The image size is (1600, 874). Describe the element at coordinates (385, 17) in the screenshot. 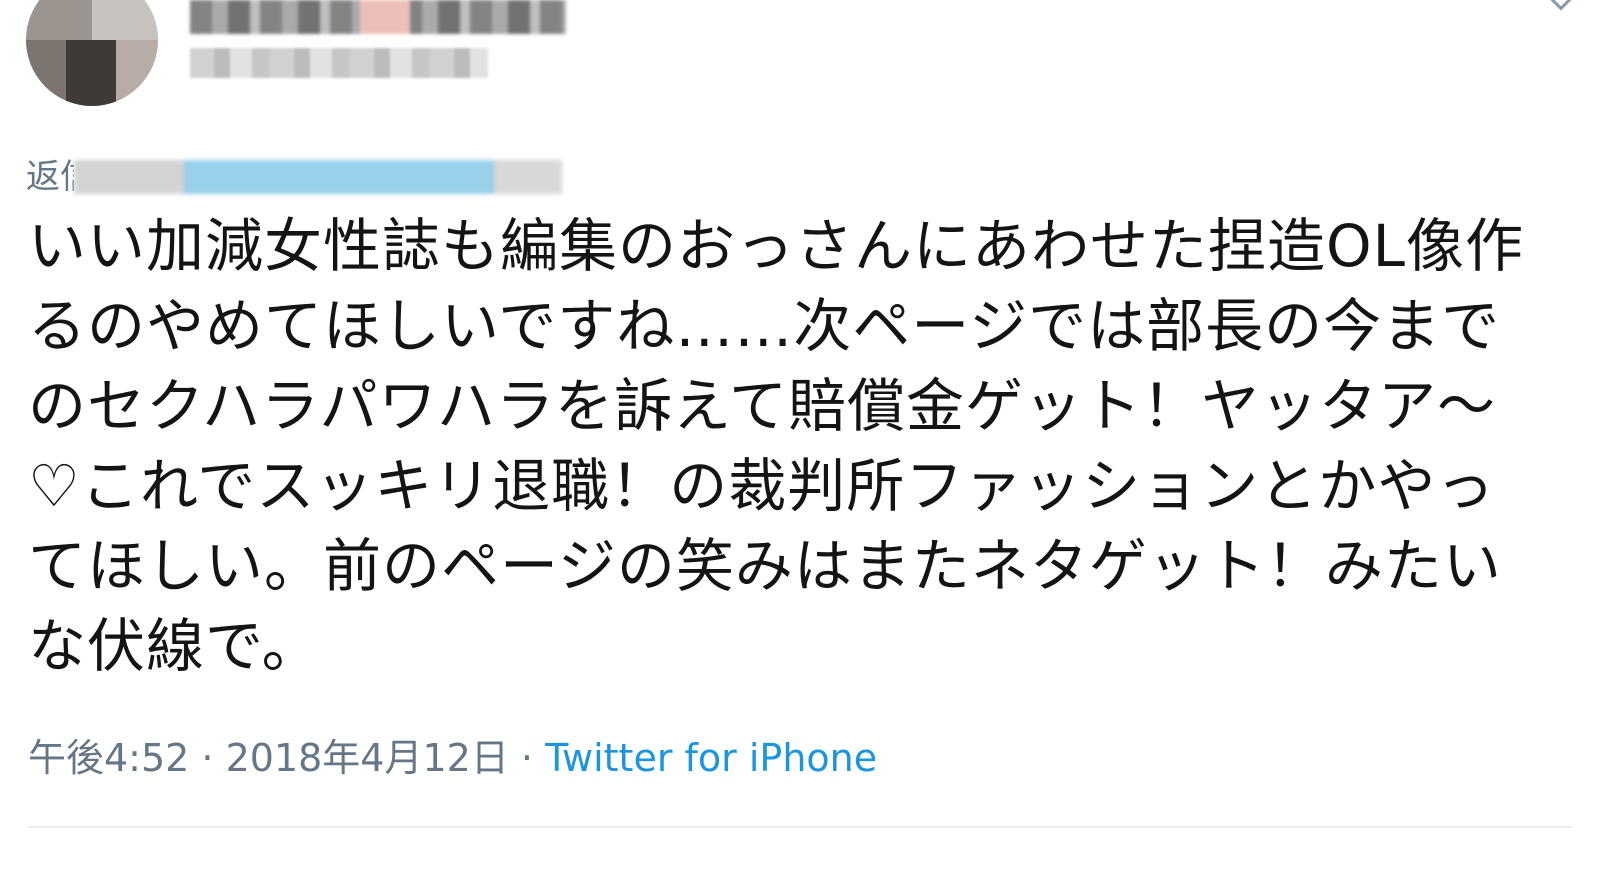

I see `name-emoji-redacted` at that location.